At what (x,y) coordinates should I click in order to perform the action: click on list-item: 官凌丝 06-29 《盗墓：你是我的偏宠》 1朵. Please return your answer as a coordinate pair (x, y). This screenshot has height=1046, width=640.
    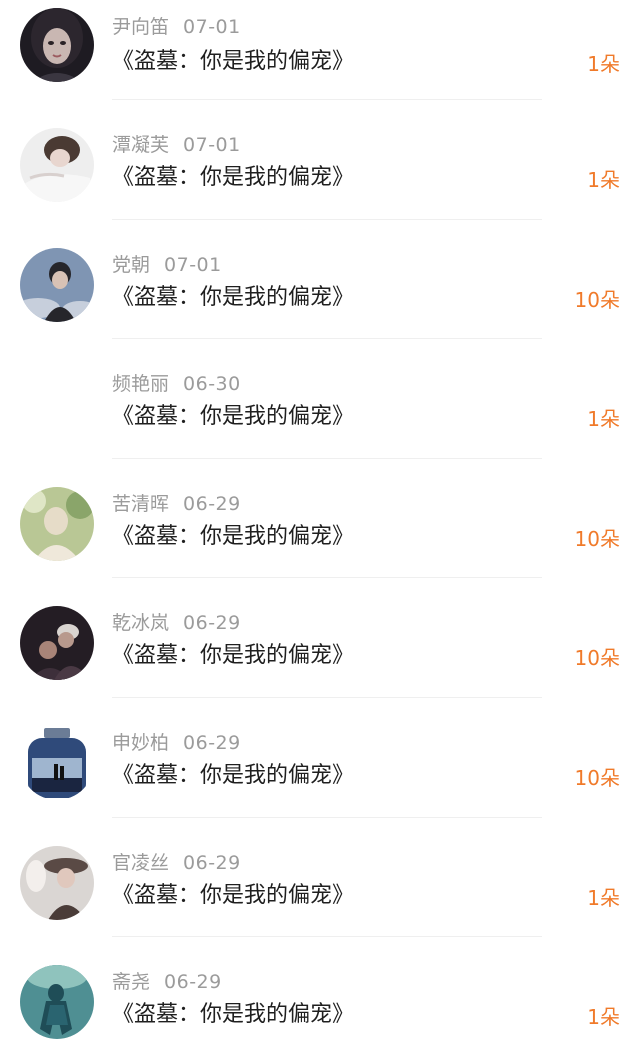
    Looking at the image, I should click on (320, 878).